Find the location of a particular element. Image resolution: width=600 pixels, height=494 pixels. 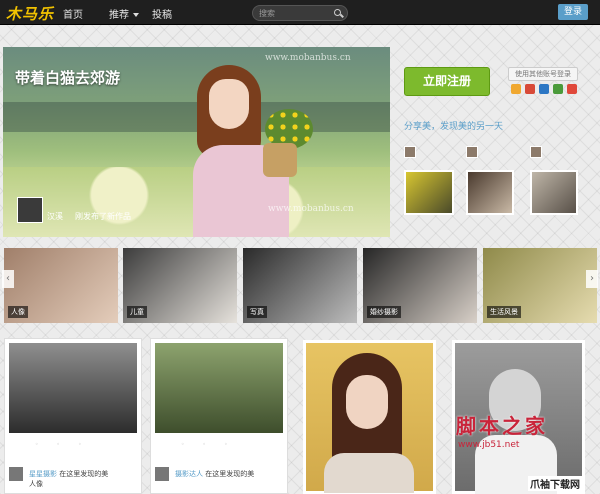

hero-user-info: 汉溪 刚发布了新作品 is located at coordinates (112, 215).